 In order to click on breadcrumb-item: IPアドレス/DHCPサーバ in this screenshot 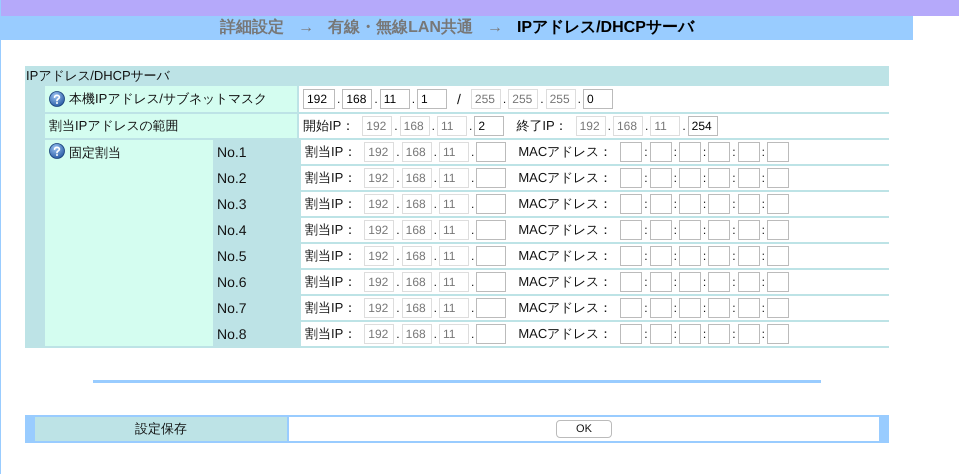, I will do `click(605, 28)`.